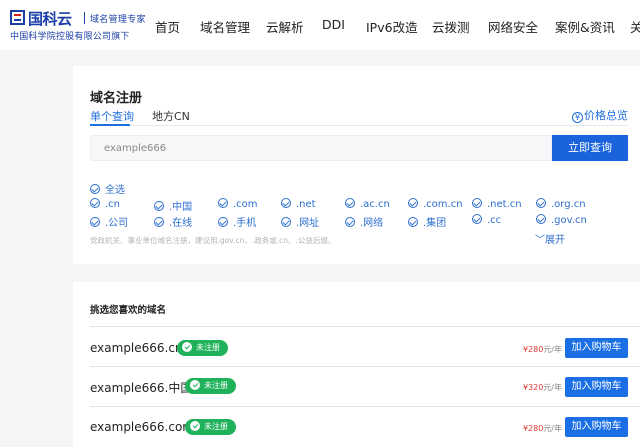 The image size is (640, 447). I want to click on expand-label: 展开, so click(555, 240).